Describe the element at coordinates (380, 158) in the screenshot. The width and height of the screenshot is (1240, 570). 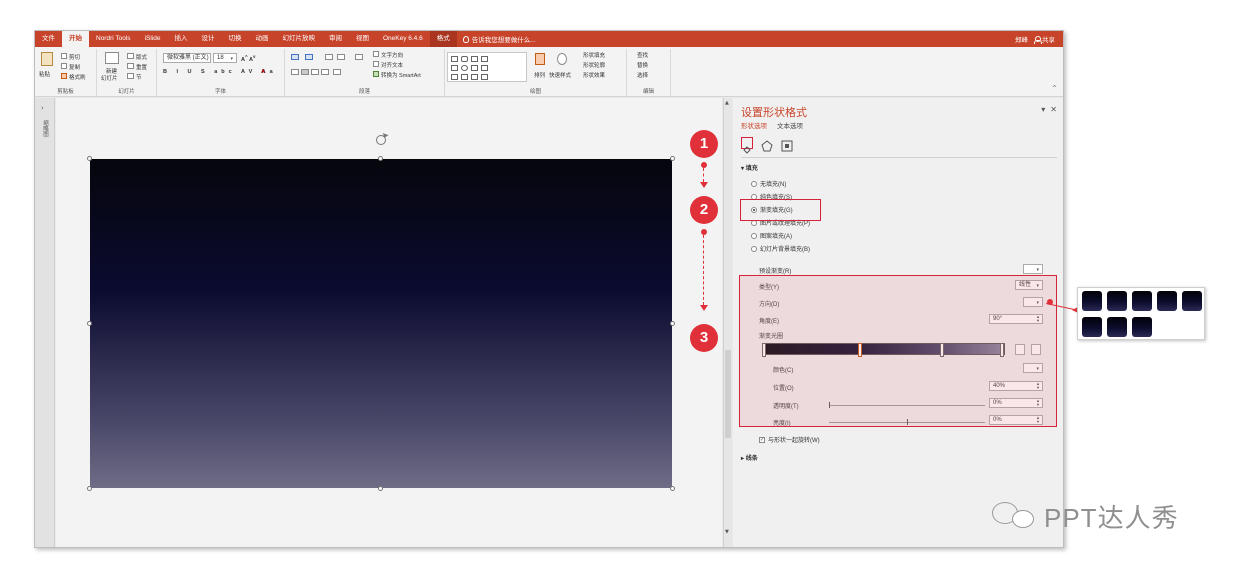
I see `resize-handle-t` at that location.